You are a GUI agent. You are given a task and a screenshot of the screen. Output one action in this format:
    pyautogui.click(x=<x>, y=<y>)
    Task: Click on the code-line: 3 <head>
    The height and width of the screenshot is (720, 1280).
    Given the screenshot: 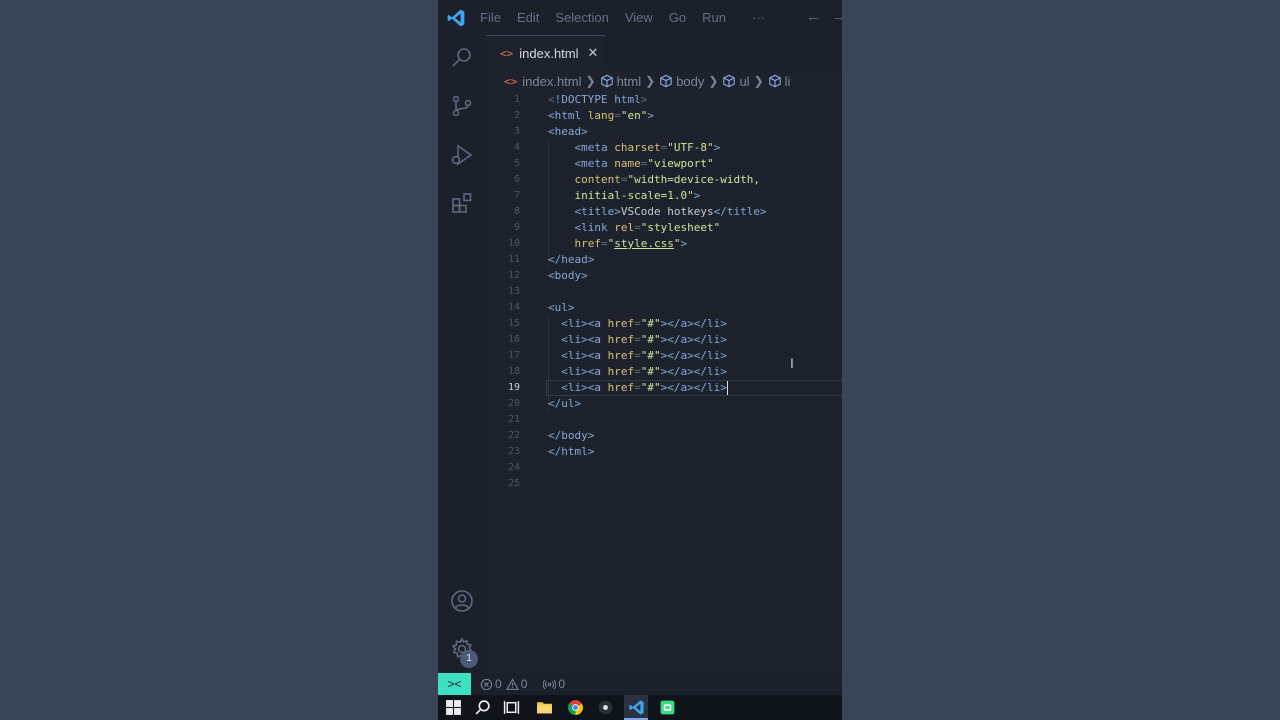 What is the action you would take?
    pyautogui.click(x=664, y=132)
    